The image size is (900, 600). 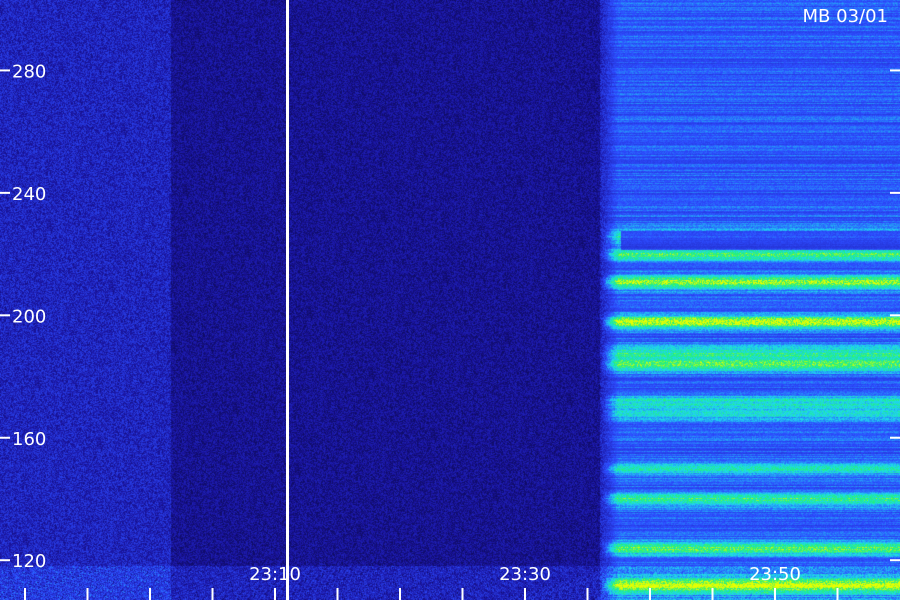 I want to click on y-tick-label: 240, so click(x=29, y=194).